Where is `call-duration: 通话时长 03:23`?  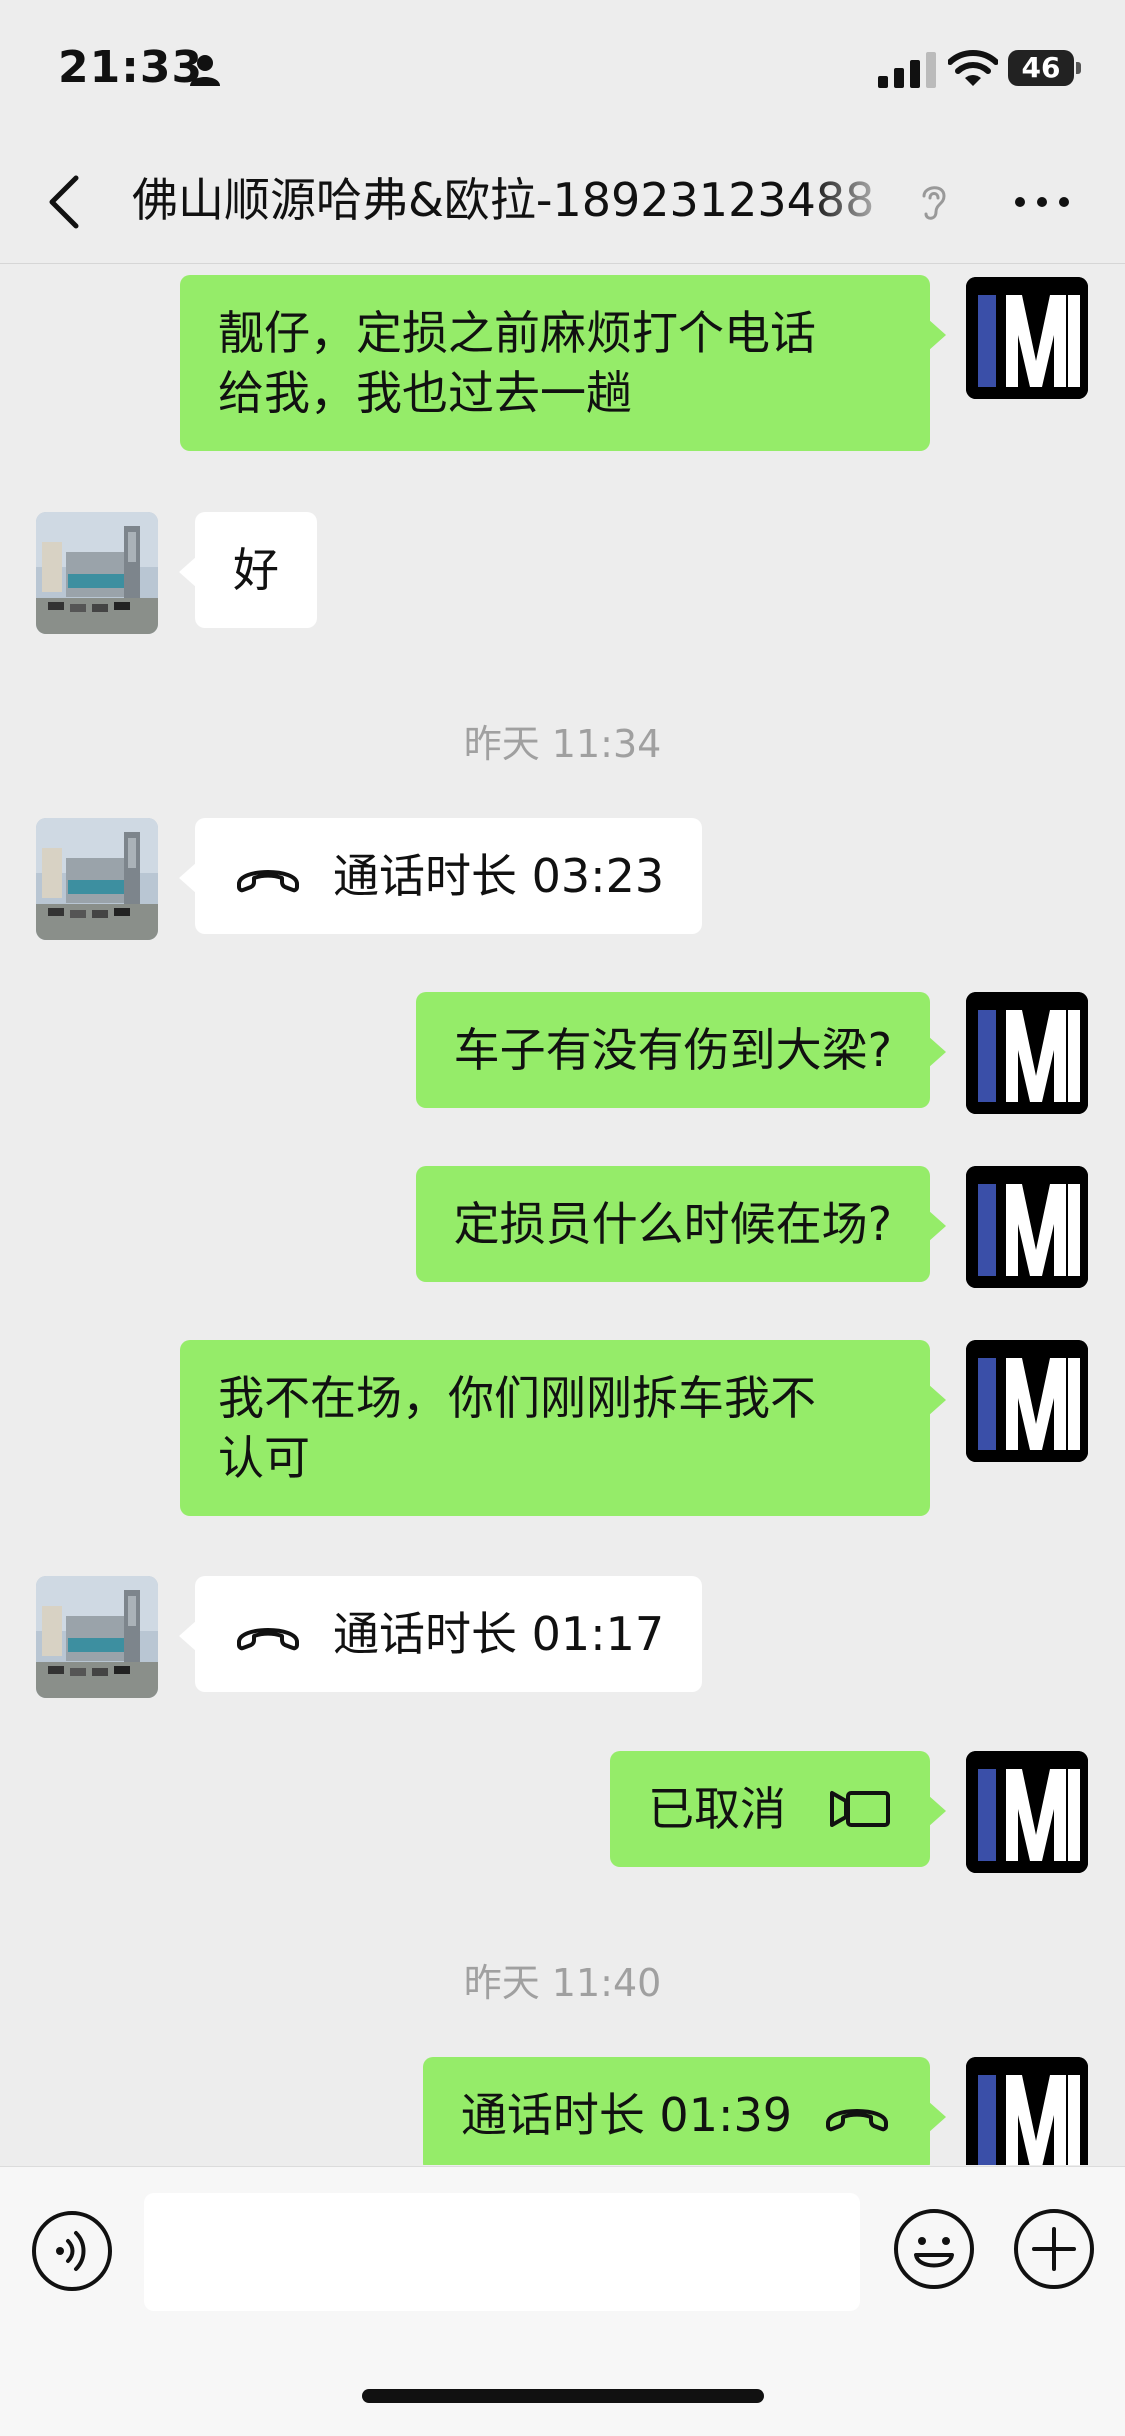
call-duration: 通话时长 03:23 is located at coordinates (499, 876).